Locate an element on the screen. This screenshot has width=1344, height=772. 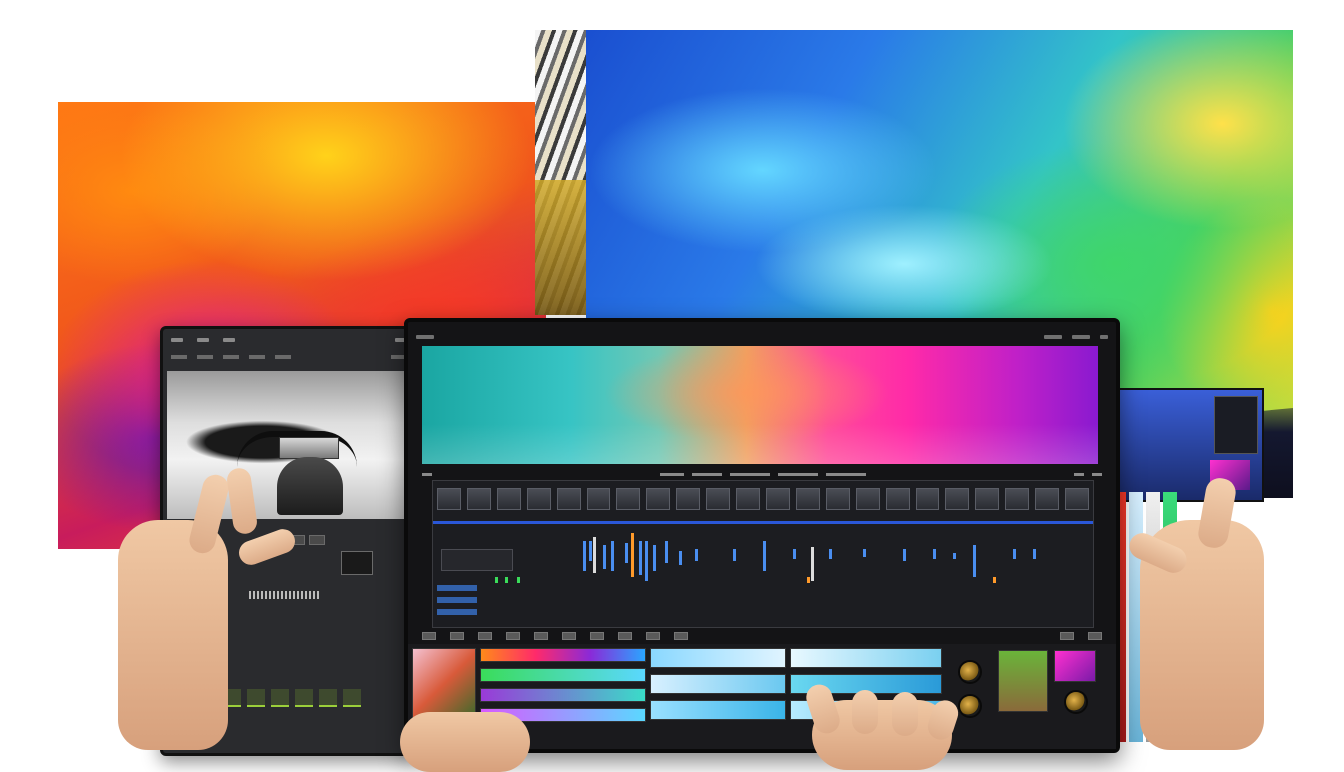
left-hand is located at coordinates (173, 635).